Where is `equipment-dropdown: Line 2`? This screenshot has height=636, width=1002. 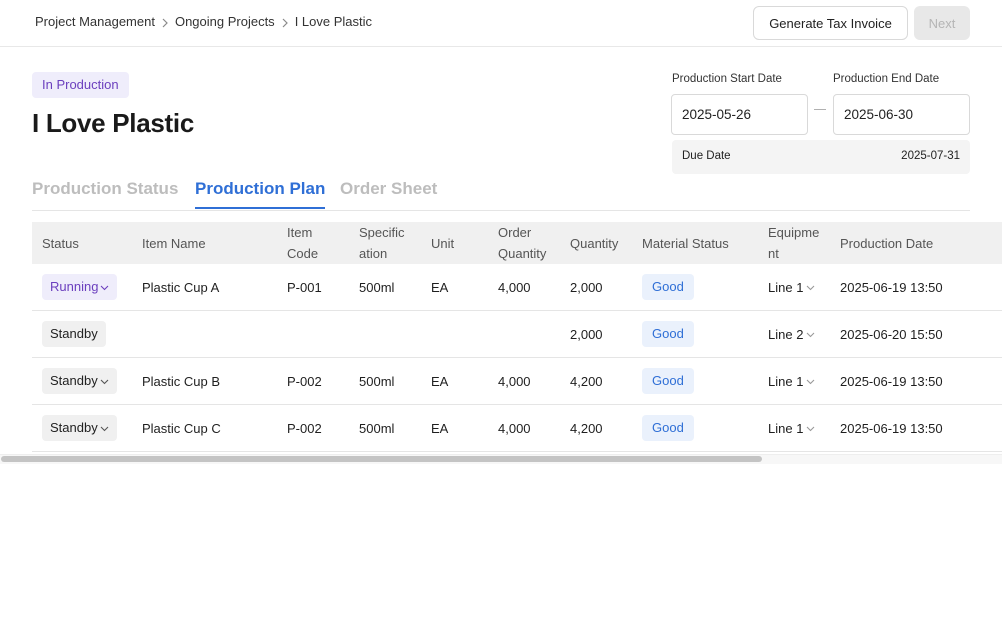 equipment-dropdown: Line 2 is located at coordinates (791, 334).